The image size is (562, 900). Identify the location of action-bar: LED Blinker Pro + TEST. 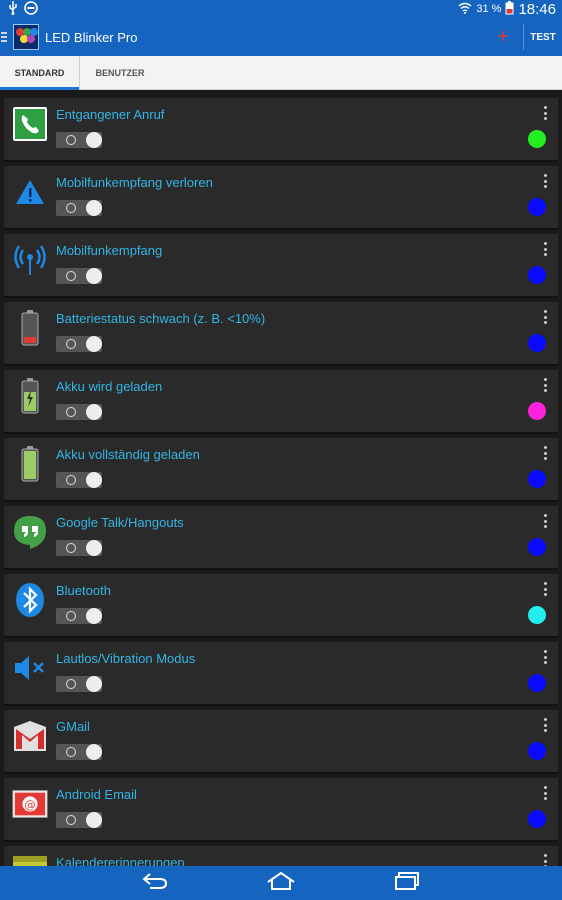
(281, 37).